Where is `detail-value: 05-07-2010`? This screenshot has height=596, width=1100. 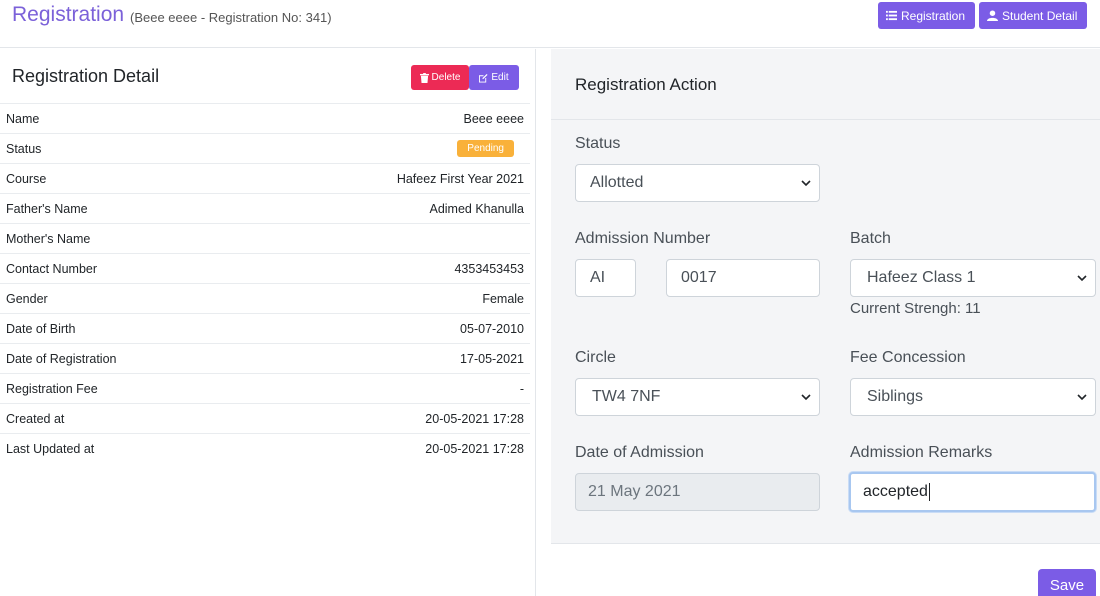
detail-value: 05-07-2010 is located at coordinates (492, 328).